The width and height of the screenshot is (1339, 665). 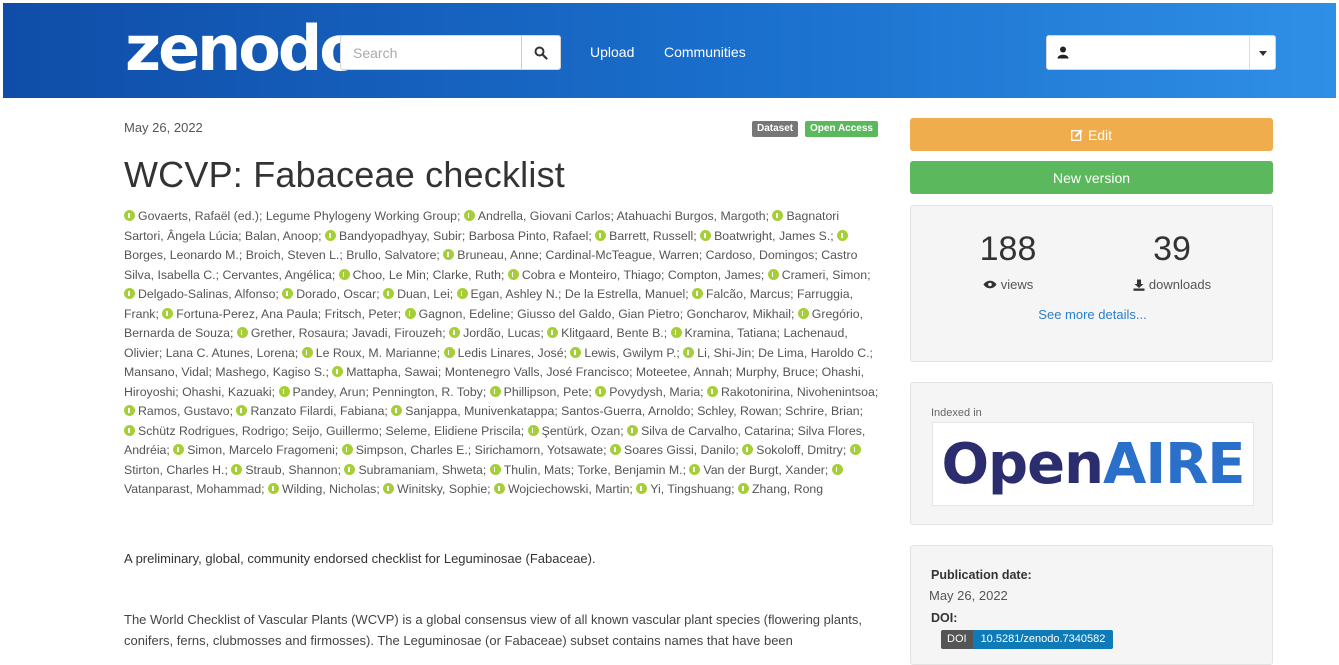 I want to click on author-name: Andrella, Giovani Carlos, so click(x=544, y=216).